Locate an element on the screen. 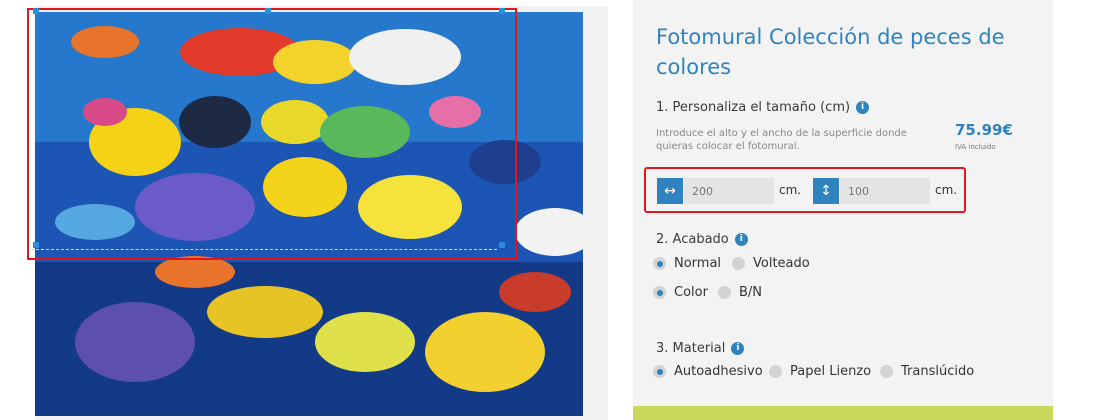 This screenshot has width=1100, height=420. option-label: Color is located at coordinates (691, 292).